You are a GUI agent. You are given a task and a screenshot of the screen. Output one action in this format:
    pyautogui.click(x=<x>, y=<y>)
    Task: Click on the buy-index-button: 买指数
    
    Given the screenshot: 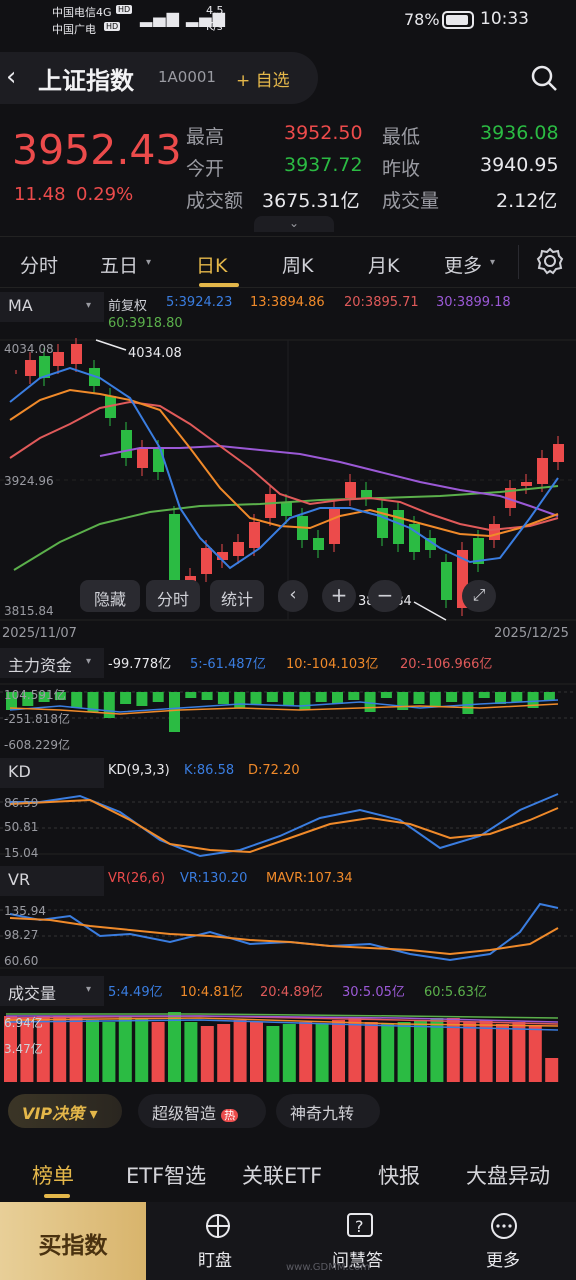 What is the action you would take?
    pyautogui.click(x=73, y=1241)
    